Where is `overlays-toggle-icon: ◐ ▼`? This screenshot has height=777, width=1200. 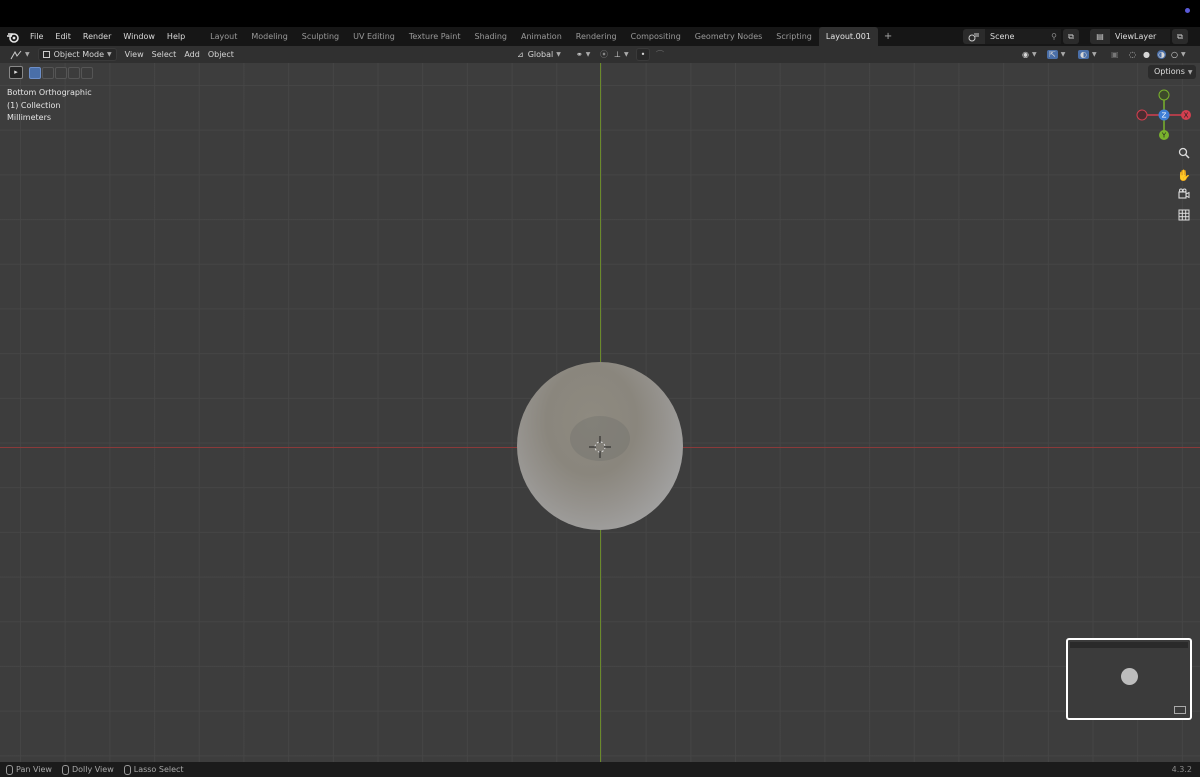
overlays-toggle-icon: ◐ ▼ is located at coordinates (1087, 54).